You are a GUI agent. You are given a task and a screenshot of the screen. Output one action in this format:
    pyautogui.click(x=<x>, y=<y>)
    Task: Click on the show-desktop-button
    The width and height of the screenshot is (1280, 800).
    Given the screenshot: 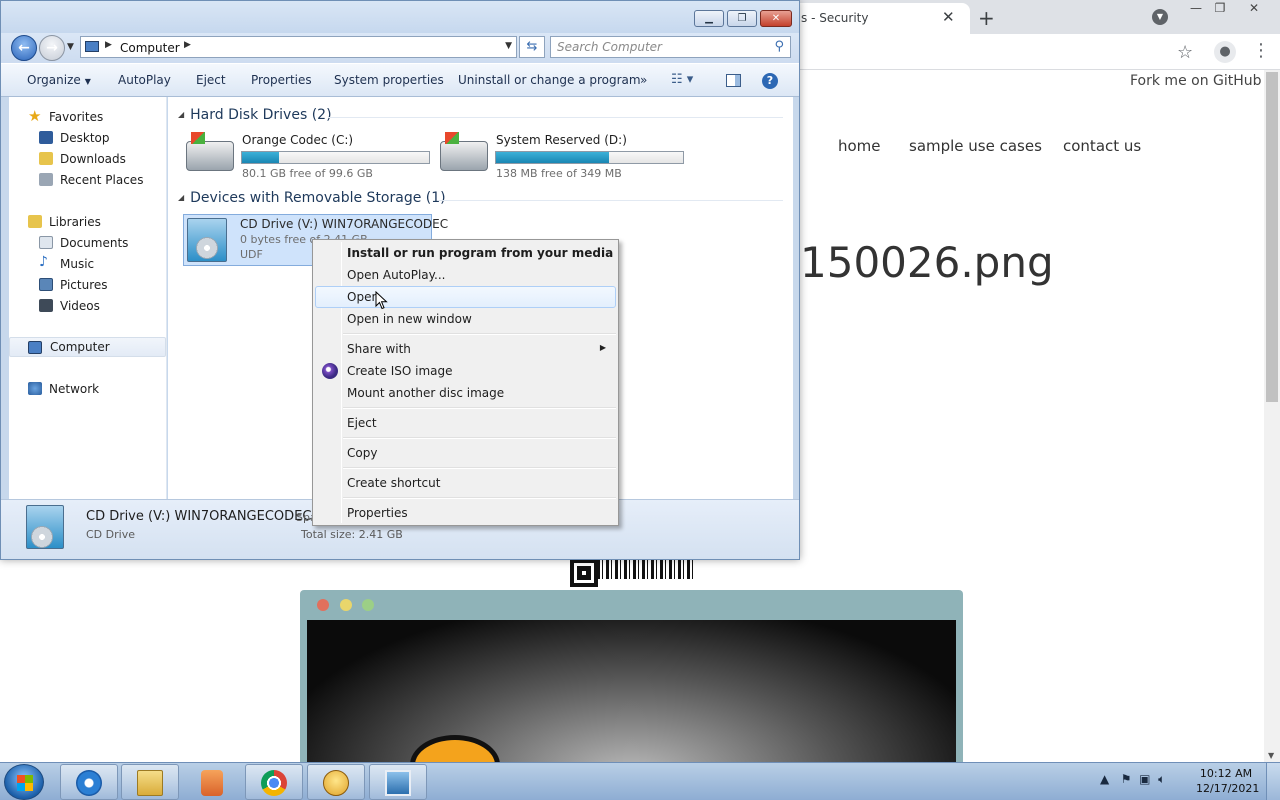 What is the action you would take?
    pyautogui.click(x=1273, y=781)
    